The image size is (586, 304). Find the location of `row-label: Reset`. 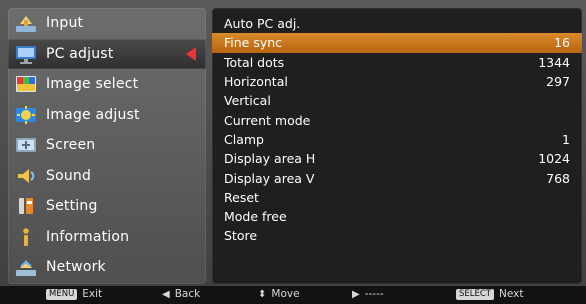

row-label: Reset is located at coordinates (241, 197).